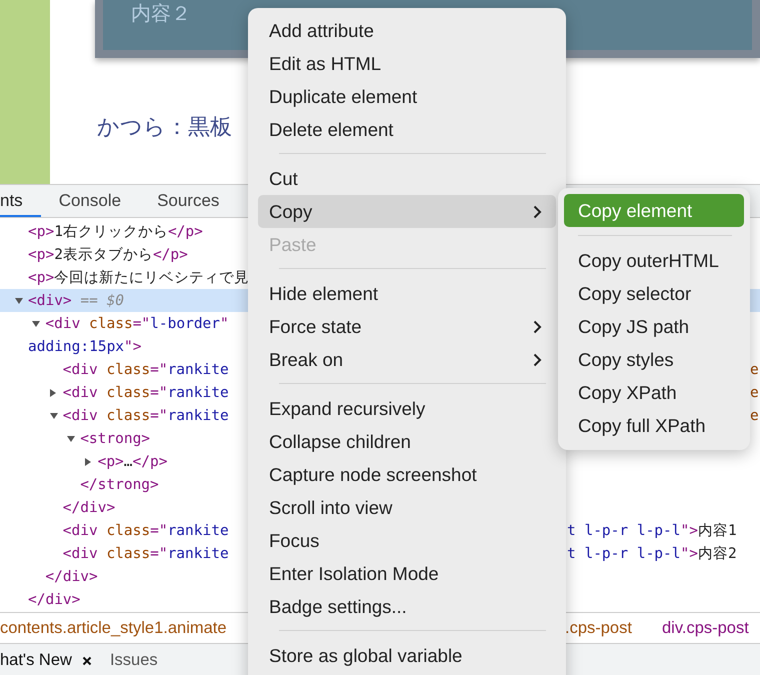 The height and width of the screenshot is (675, 760). What do you see at coordinates (134, 660) in the screenshot?
I see `drawer-tab: Issues` at bounding box center [134, 660].